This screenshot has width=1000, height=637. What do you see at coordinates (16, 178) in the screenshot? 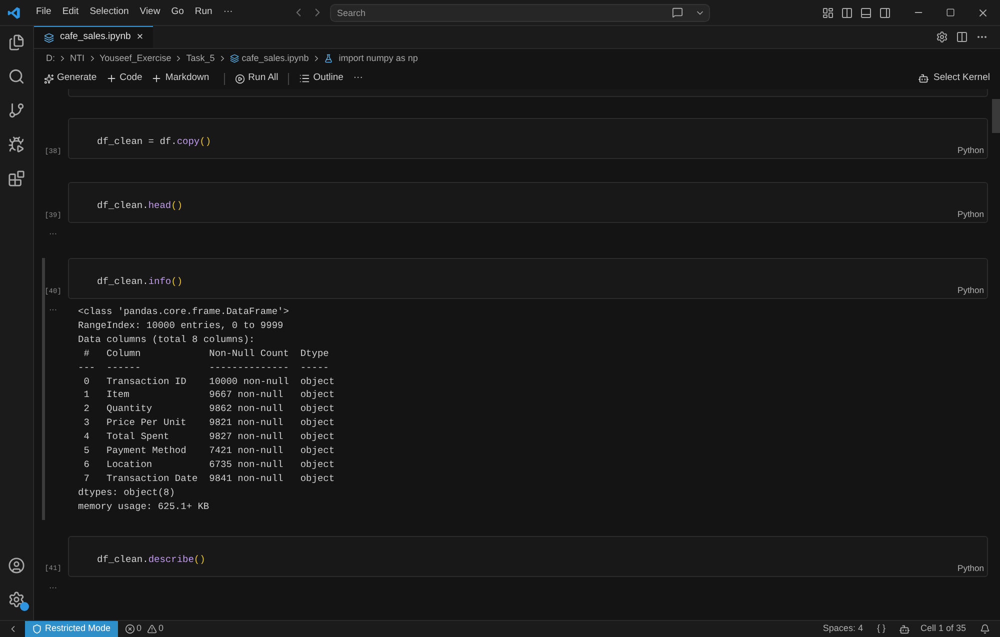
I see `extensions-icon` at bounding box center [16, 178].